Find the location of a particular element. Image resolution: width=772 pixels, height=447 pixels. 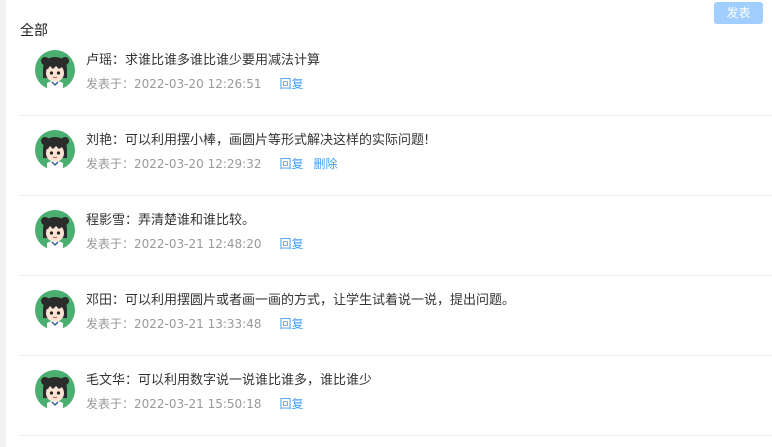

comment-meta: 发表于：2022-03-21 12:48:20 回复 is located at coordinates (199, 244).